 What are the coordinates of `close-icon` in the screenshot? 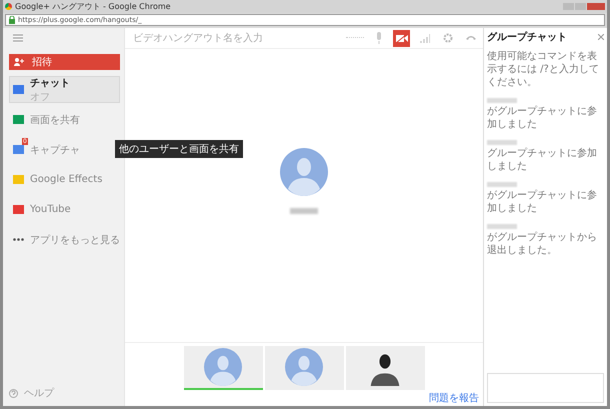 It's located at (601, 37).